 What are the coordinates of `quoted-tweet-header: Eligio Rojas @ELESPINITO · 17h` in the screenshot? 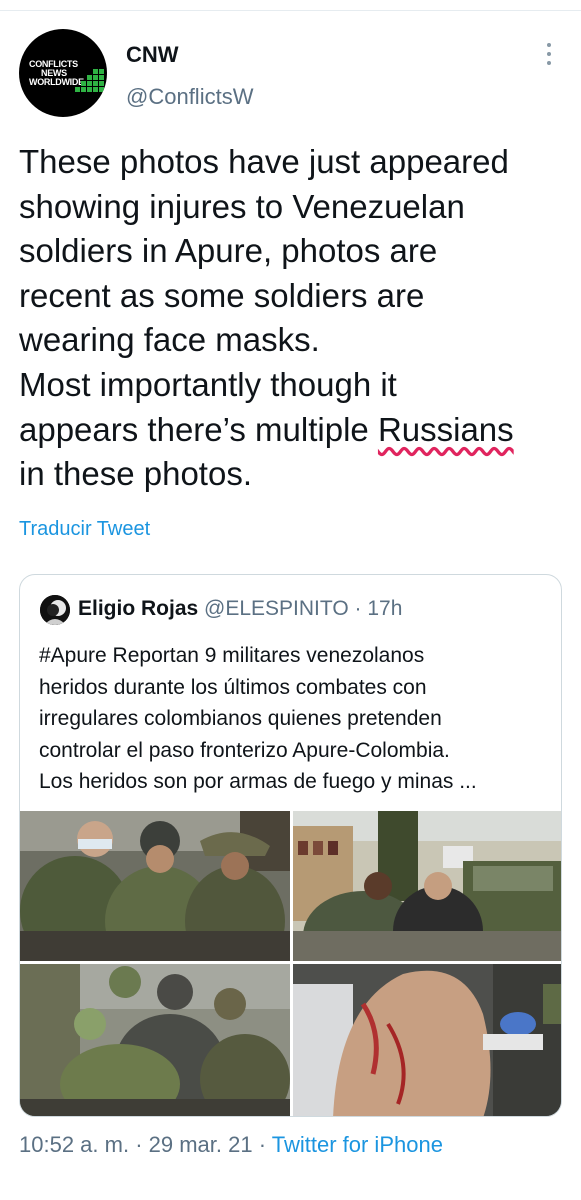 It's located at (240, 609).